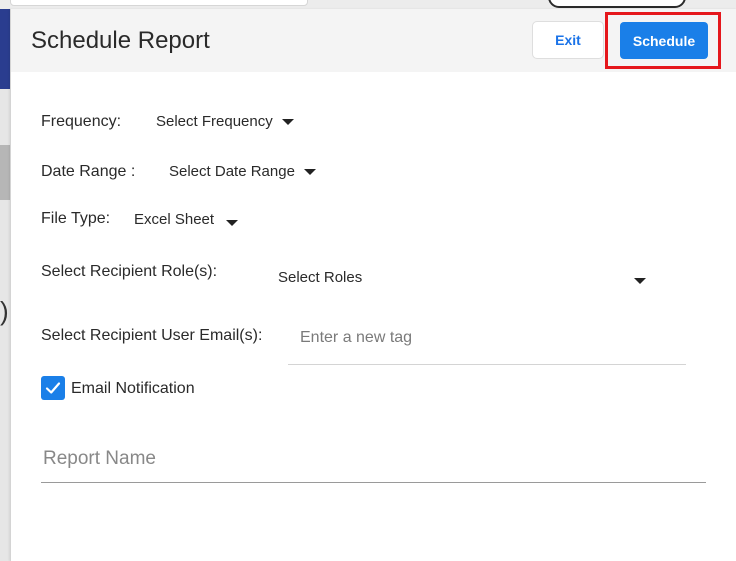  I want to click on frequency-select: Select Frequency, so click(225, 121).